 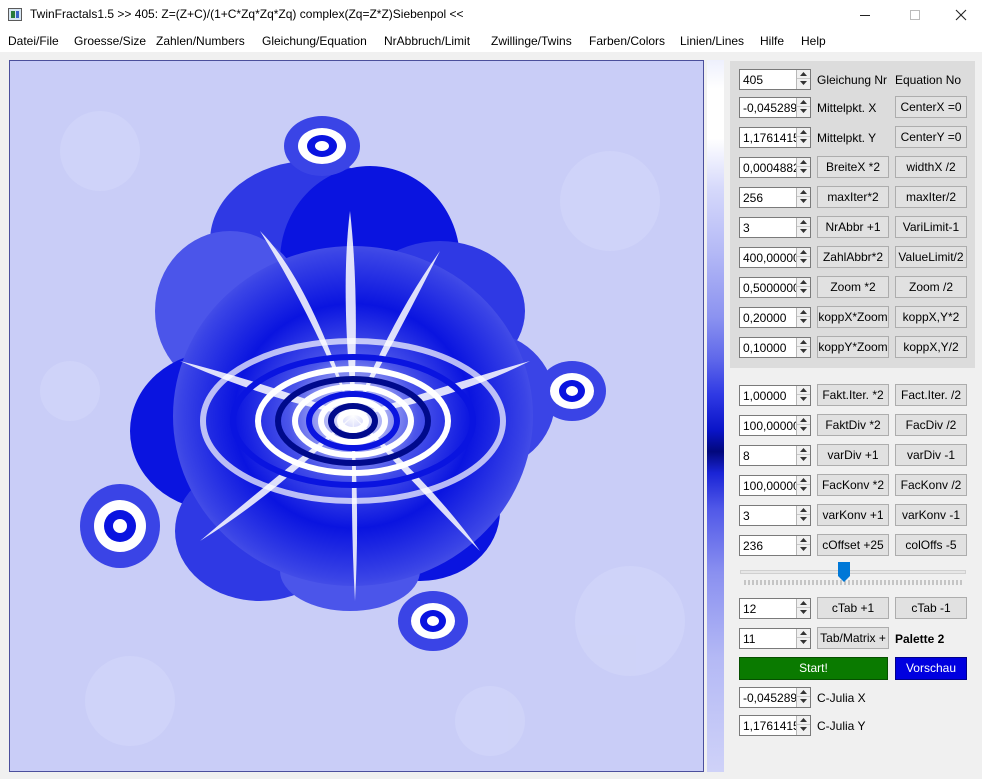 What do you see at coordinates (931, 137) in the screenshot?
I see `center-y-zero-button: CenterY =0` at bounding box center [931, 137].